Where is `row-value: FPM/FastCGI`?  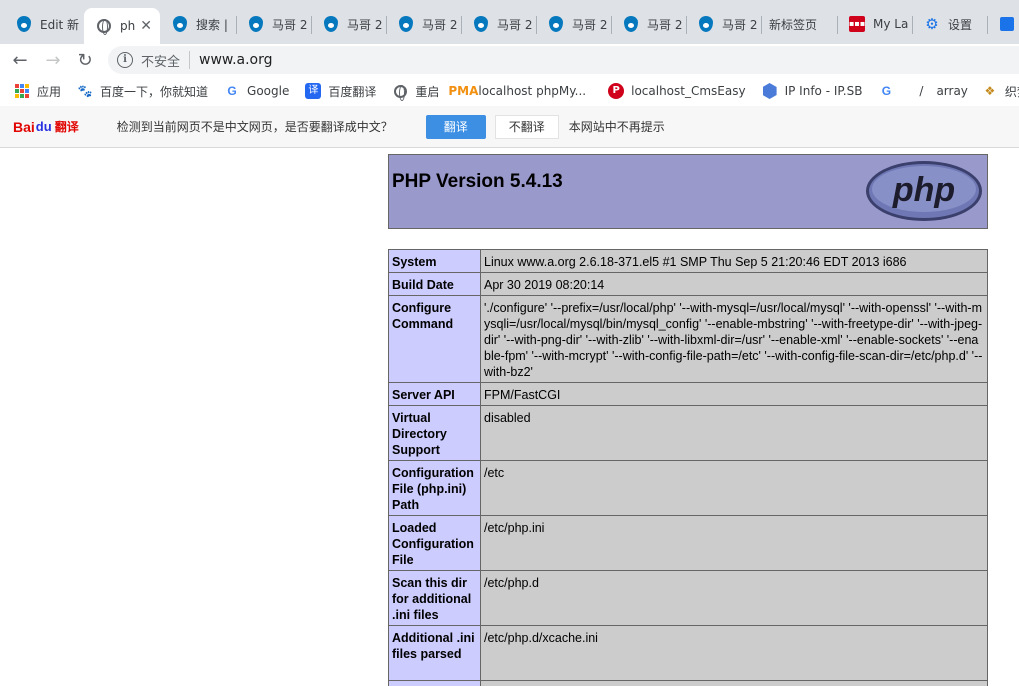
row-value: FPM/FastCGI is located at coordinates (734, 394).